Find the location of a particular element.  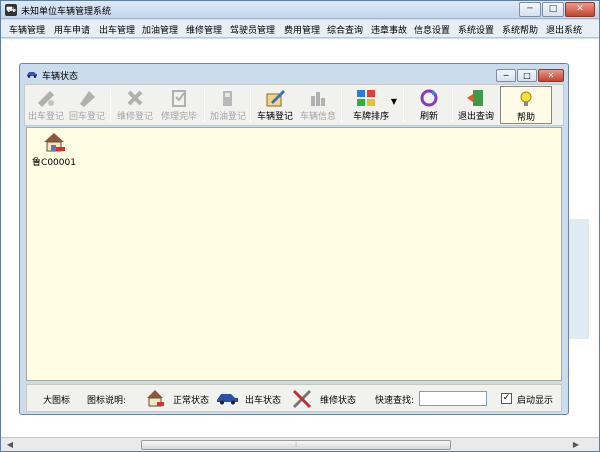

exit-query-button: 退出查询 is located at coordinates (476, 105).